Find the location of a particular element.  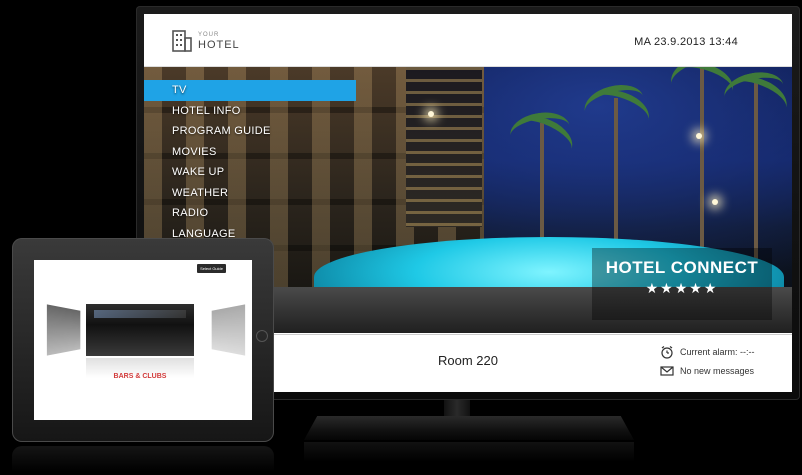

logo-big-text: HOTEL is located at coordinates (219, 44).